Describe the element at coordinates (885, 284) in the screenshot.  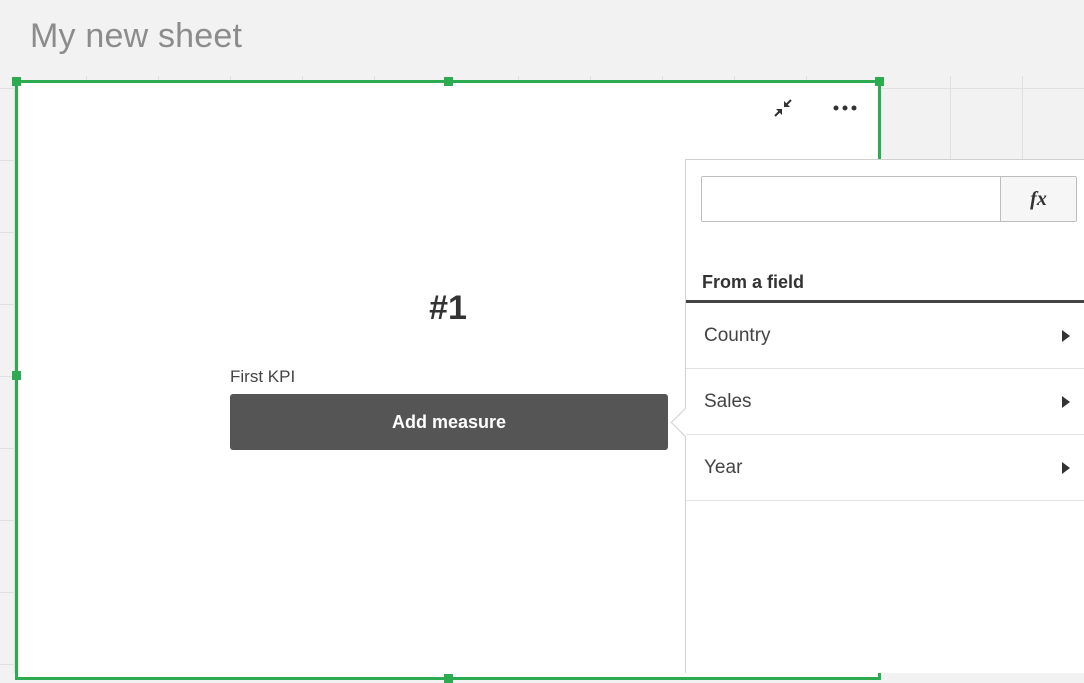
I see `from-a-field-header: From a field` at that location.